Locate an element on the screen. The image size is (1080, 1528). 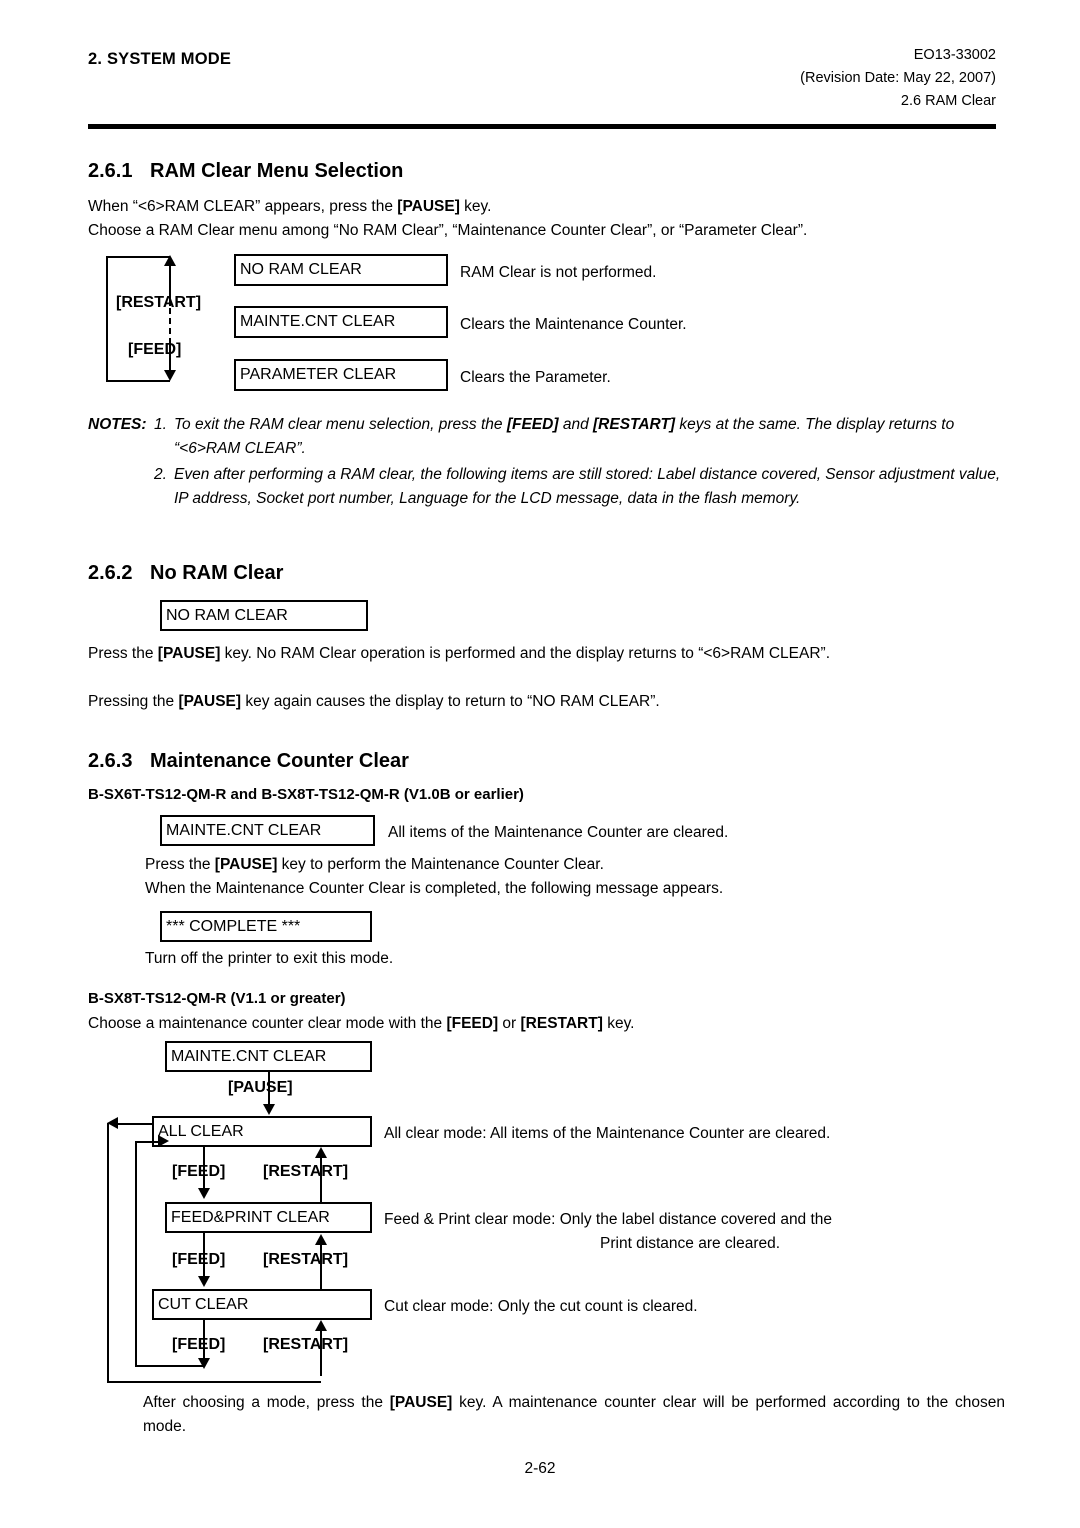
note-item-1-key-restart: [RESTART] is located at coordinates (634, 424).